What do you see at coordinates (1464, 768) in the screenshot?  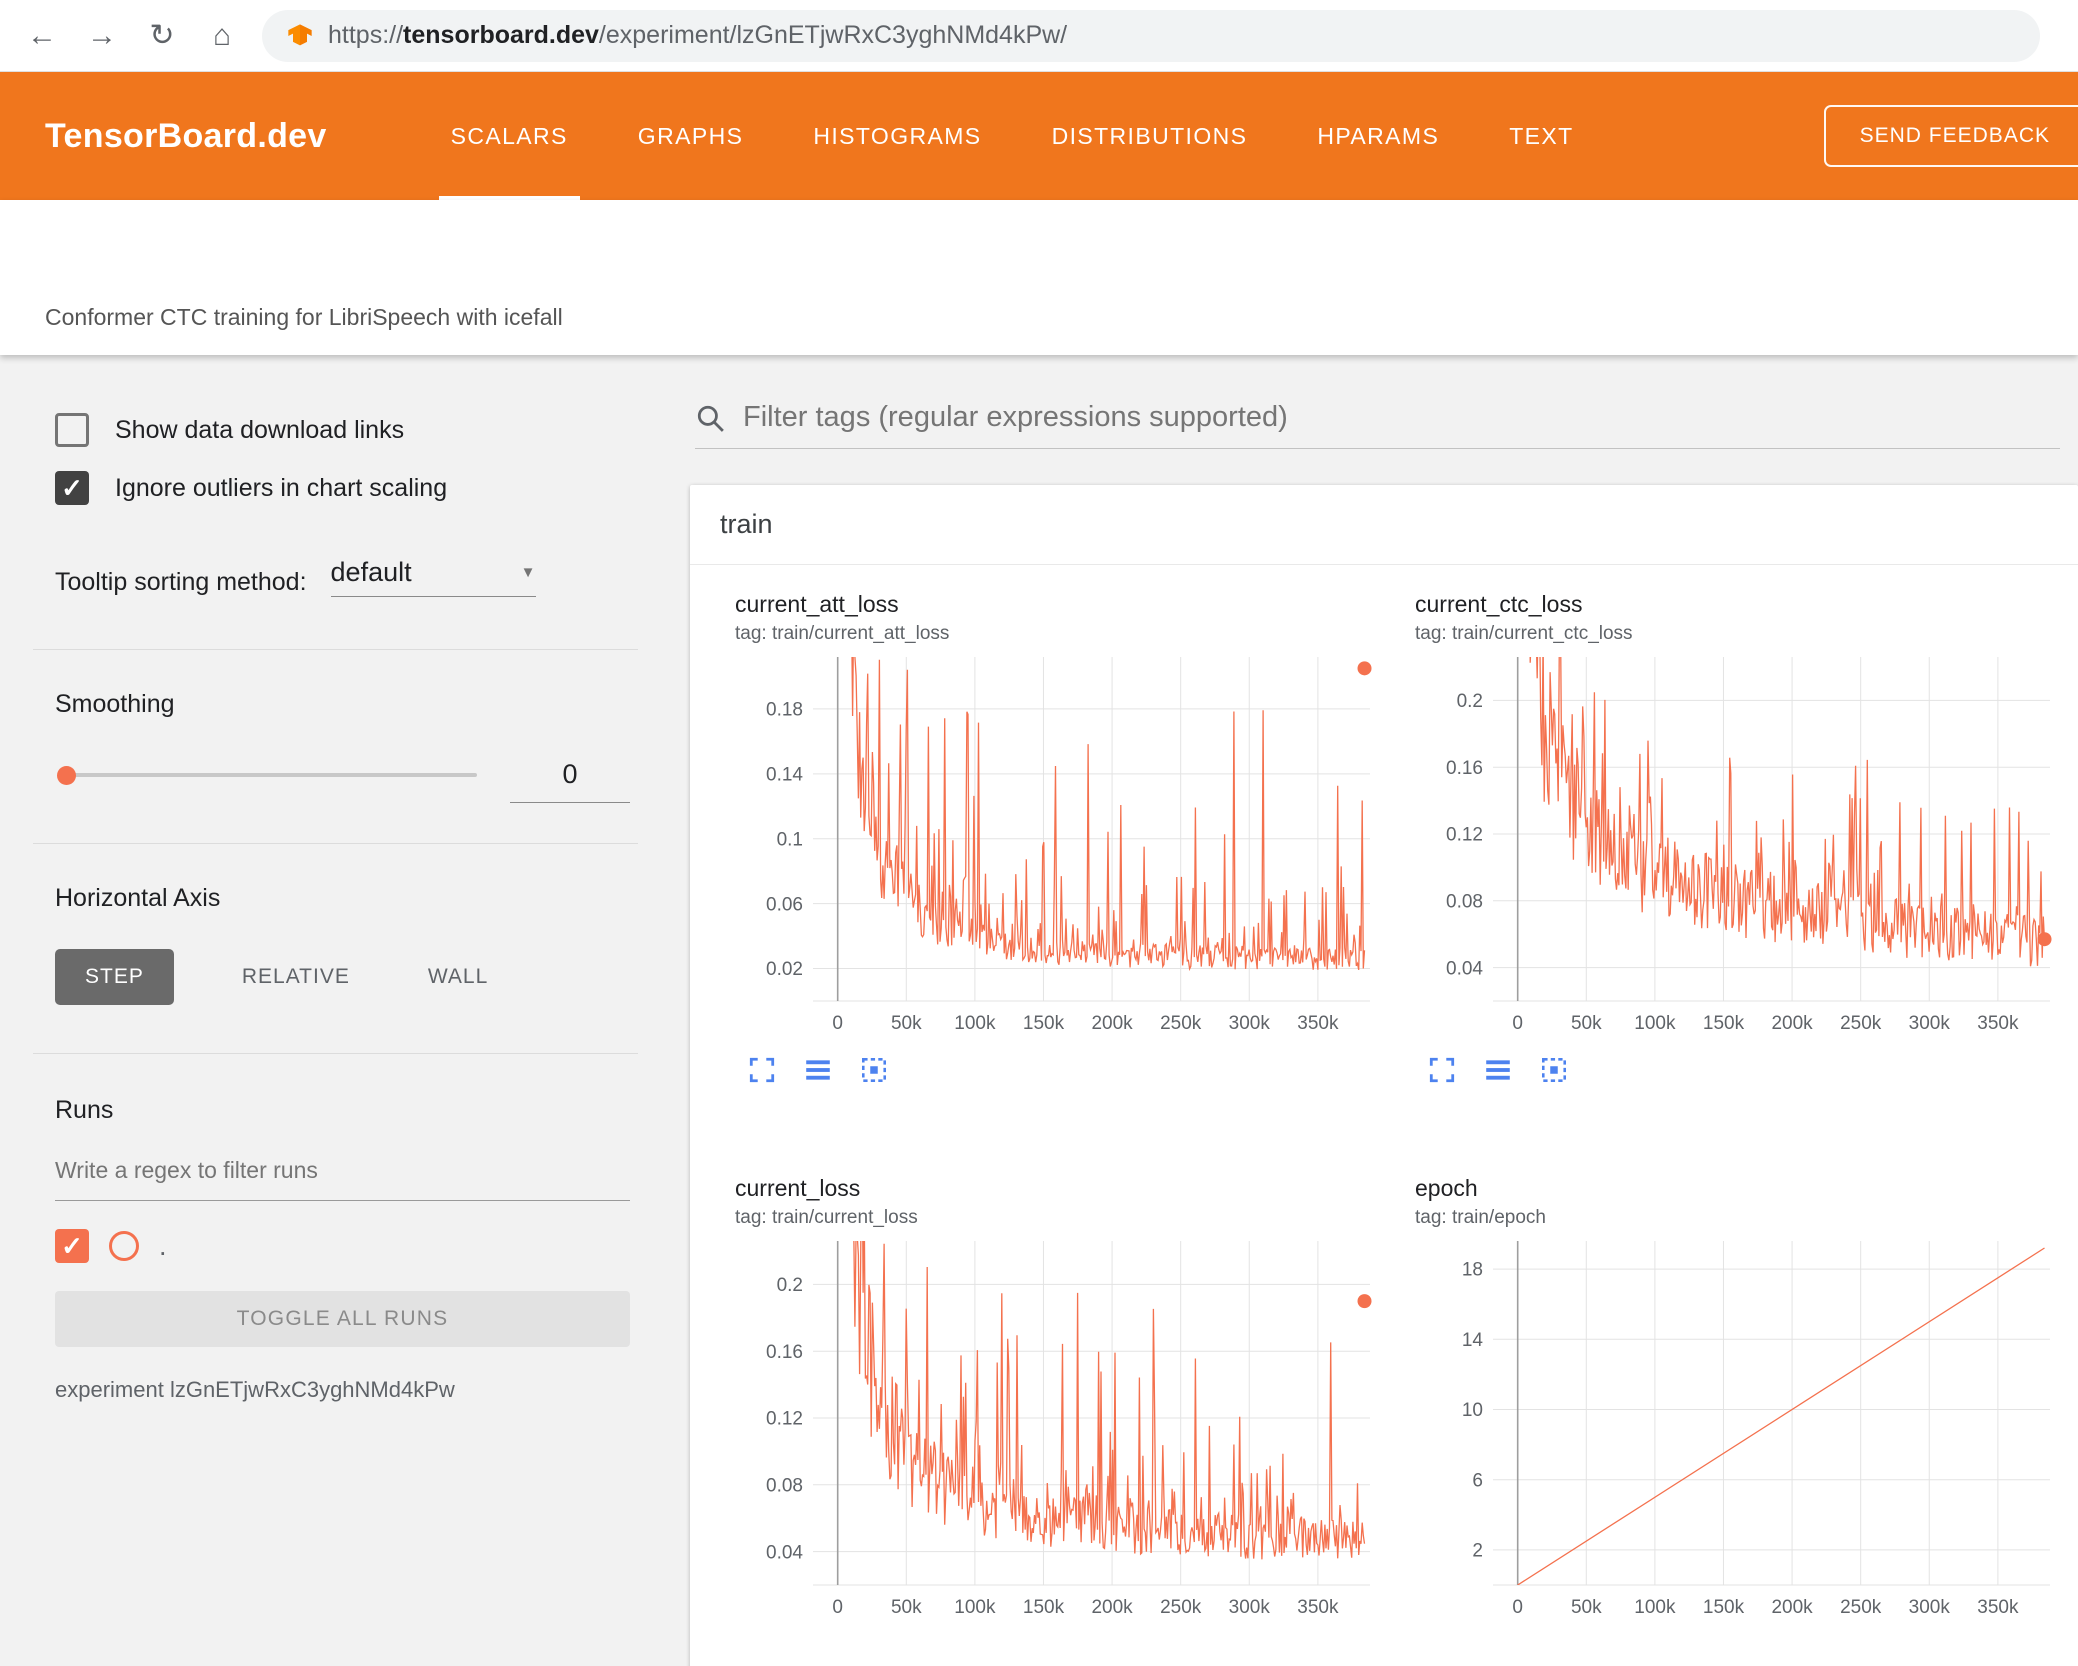 I see `svg-text: 0.16` at bounding box center [1464, 768].